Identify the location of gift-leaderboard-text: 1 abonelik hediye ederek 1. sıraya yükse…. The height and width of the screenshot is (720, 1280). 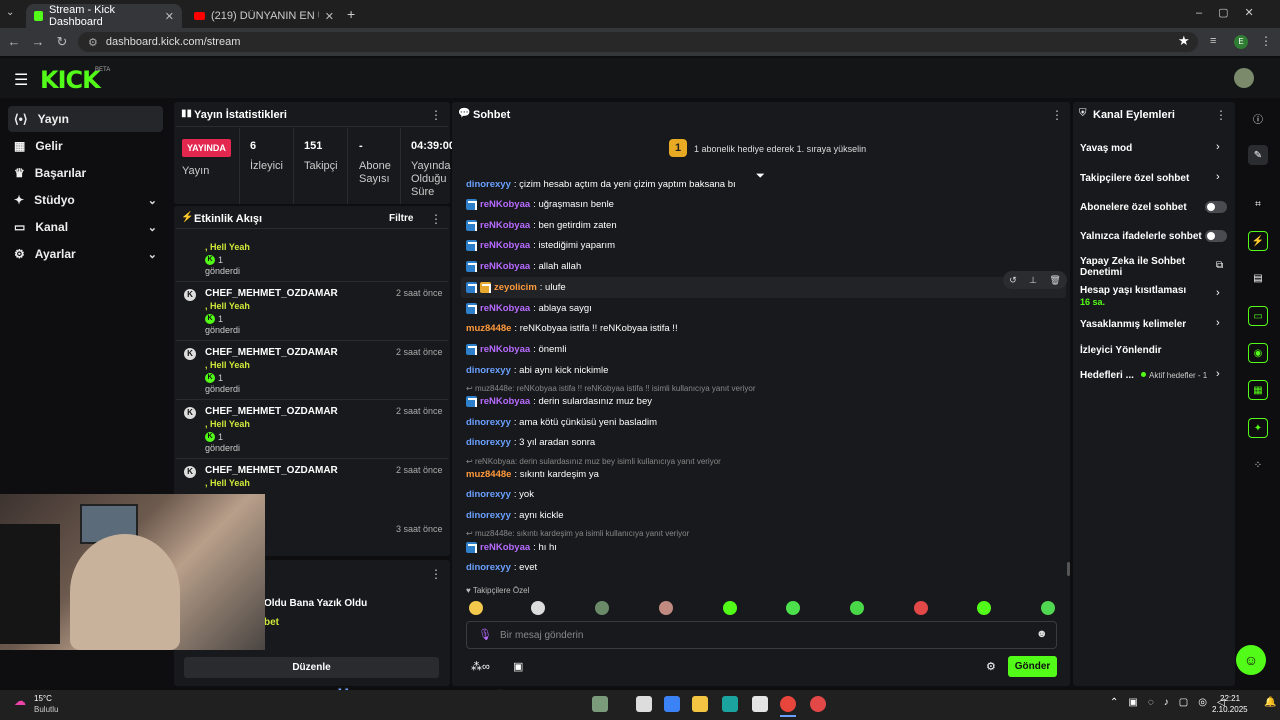
(780, 149).